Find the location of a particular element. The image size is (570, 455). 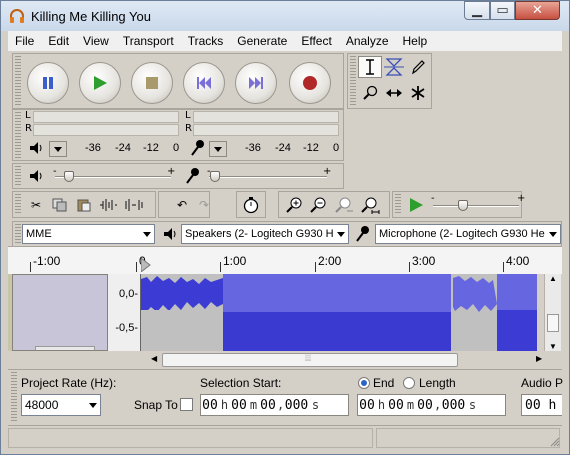

menu-effect: Effect is located at coordinates (316, 41).